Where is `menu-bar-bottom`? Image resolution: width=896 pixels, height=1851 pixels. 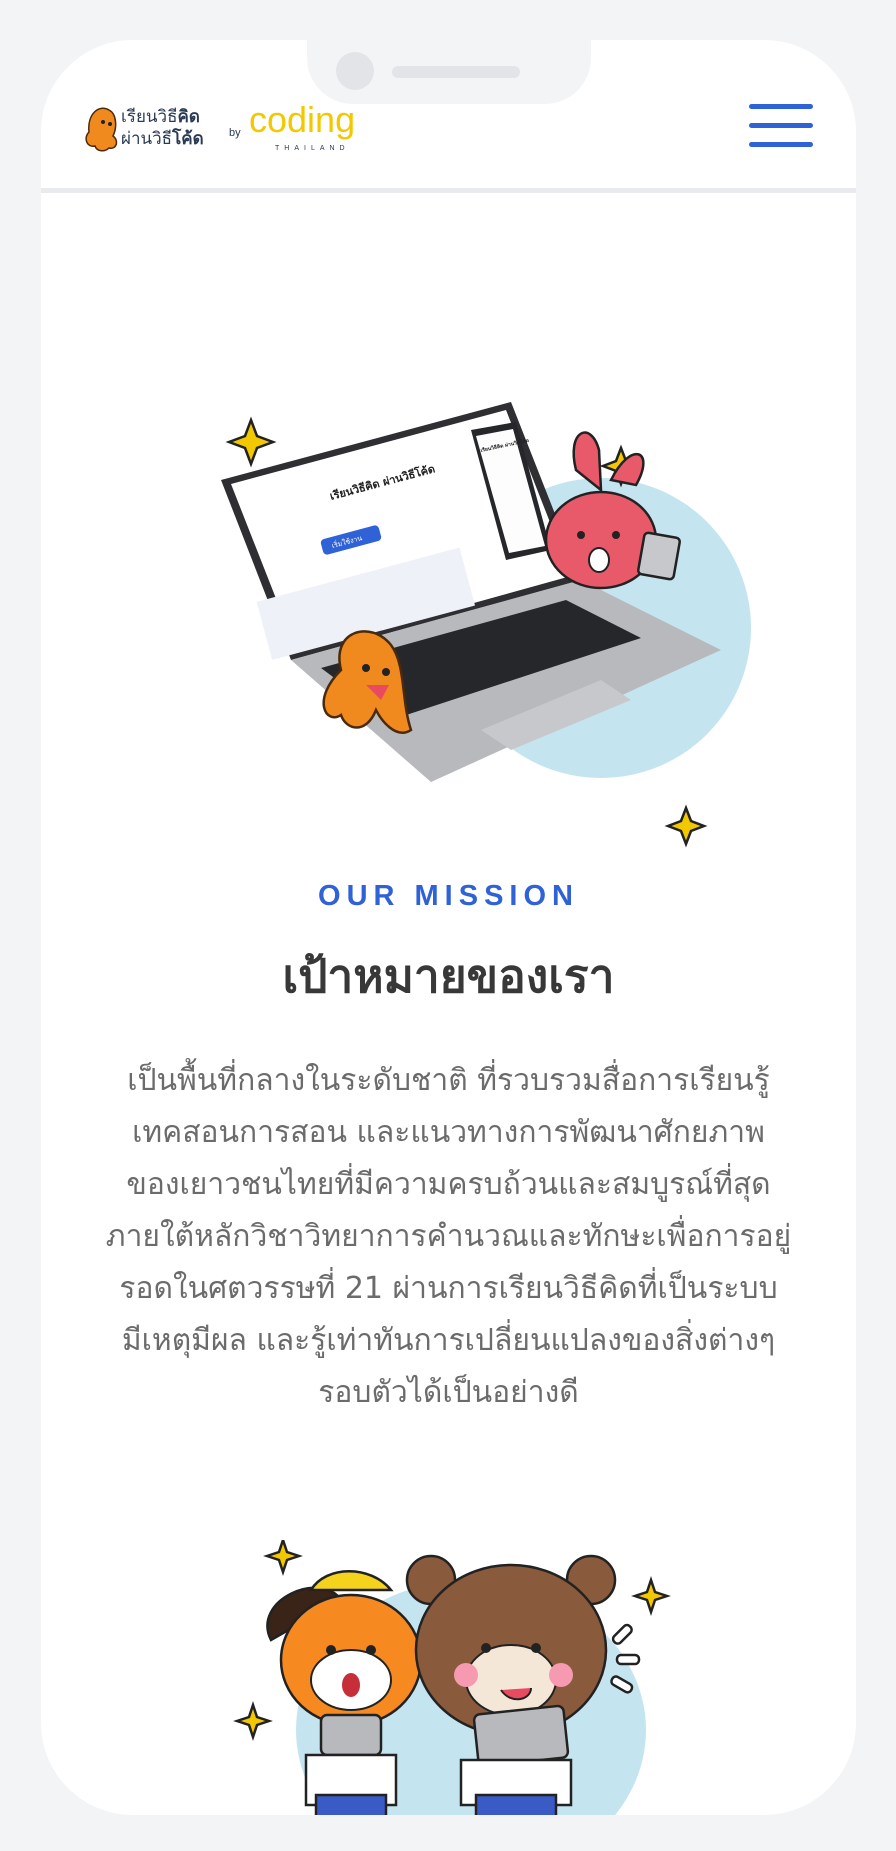 menu-bar-bottom is located at coordinates (781, 144).